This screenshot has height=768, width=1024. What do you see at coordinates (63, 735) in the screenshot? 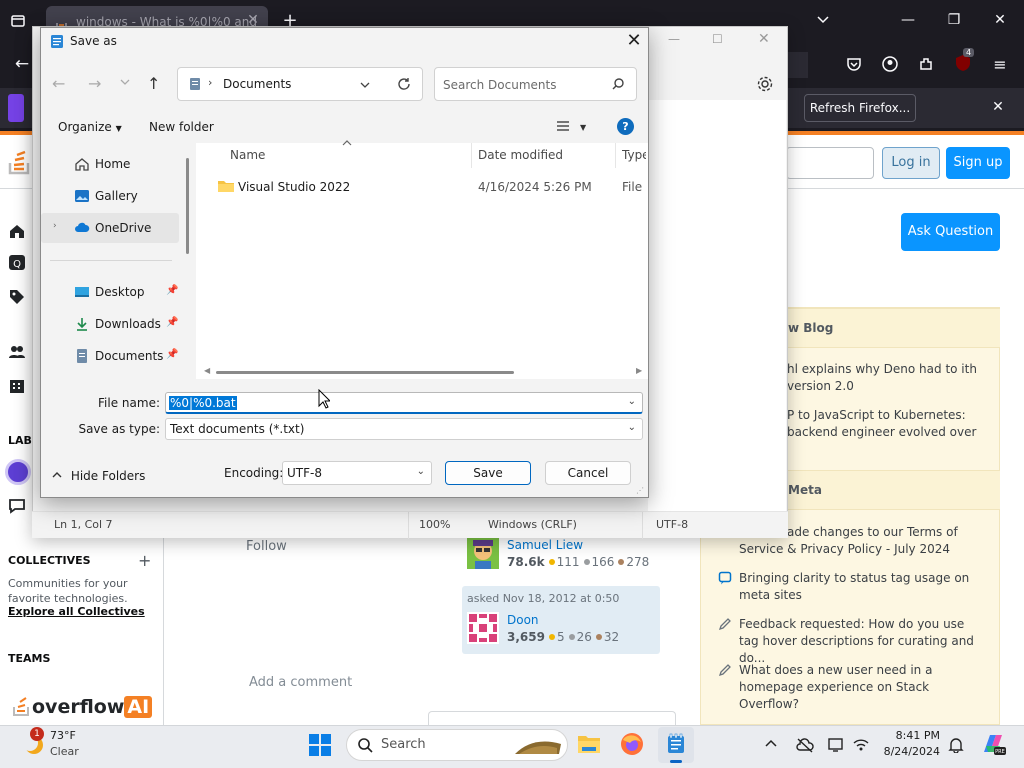
I see `weather-temp: 73°F` at bounding box center [63, 735].